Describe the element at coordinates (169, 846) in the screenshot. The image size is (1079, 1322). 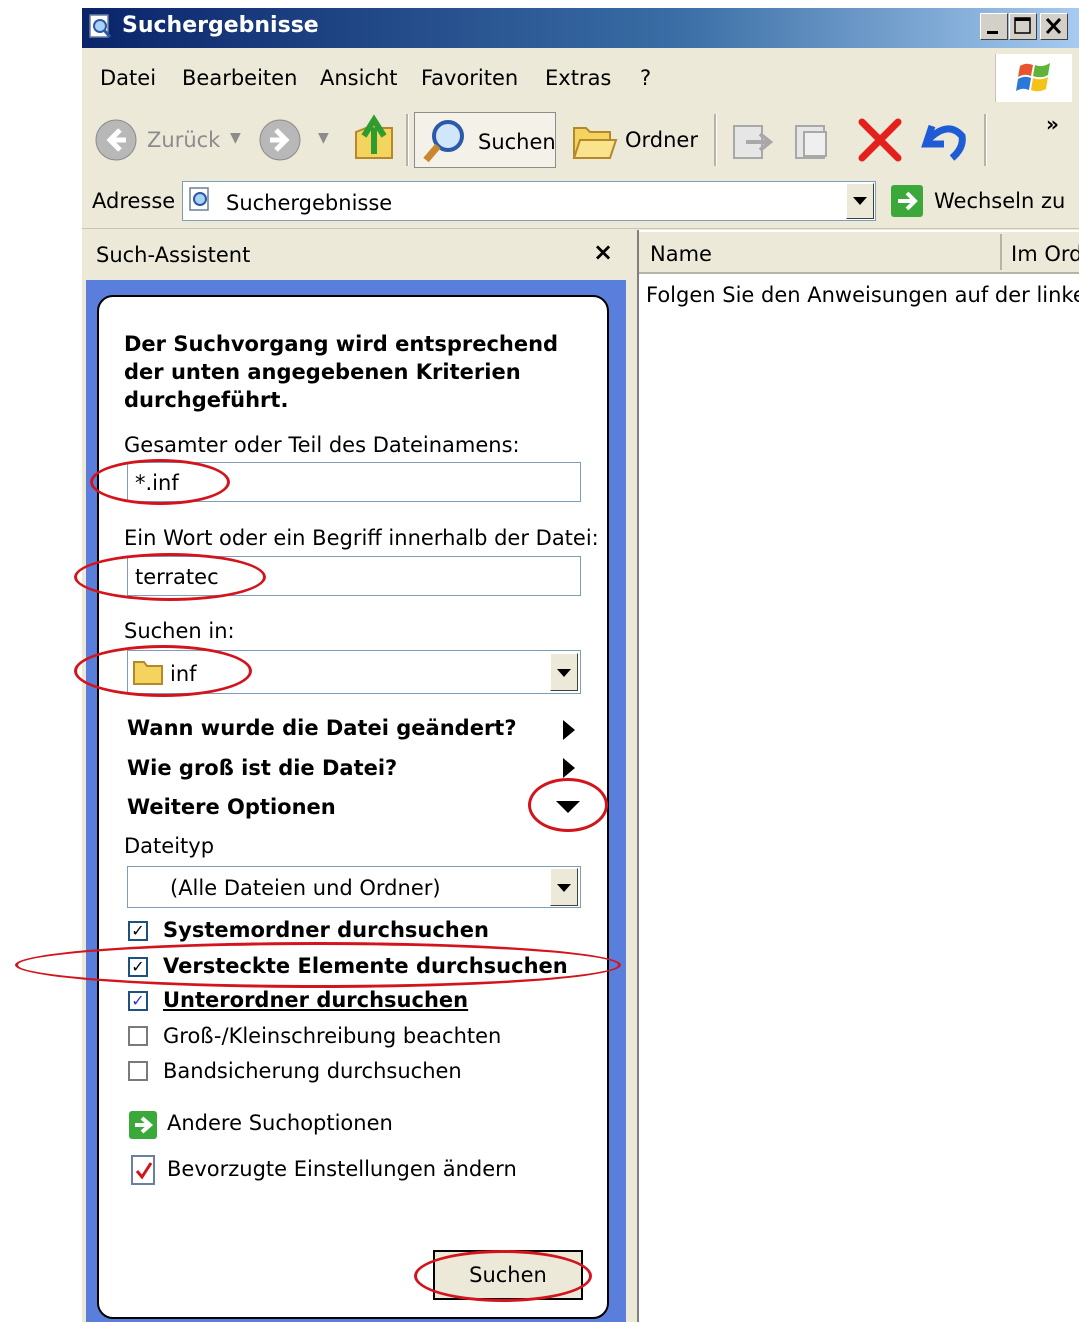
I see `filetype-label: Dateityp` at that location.